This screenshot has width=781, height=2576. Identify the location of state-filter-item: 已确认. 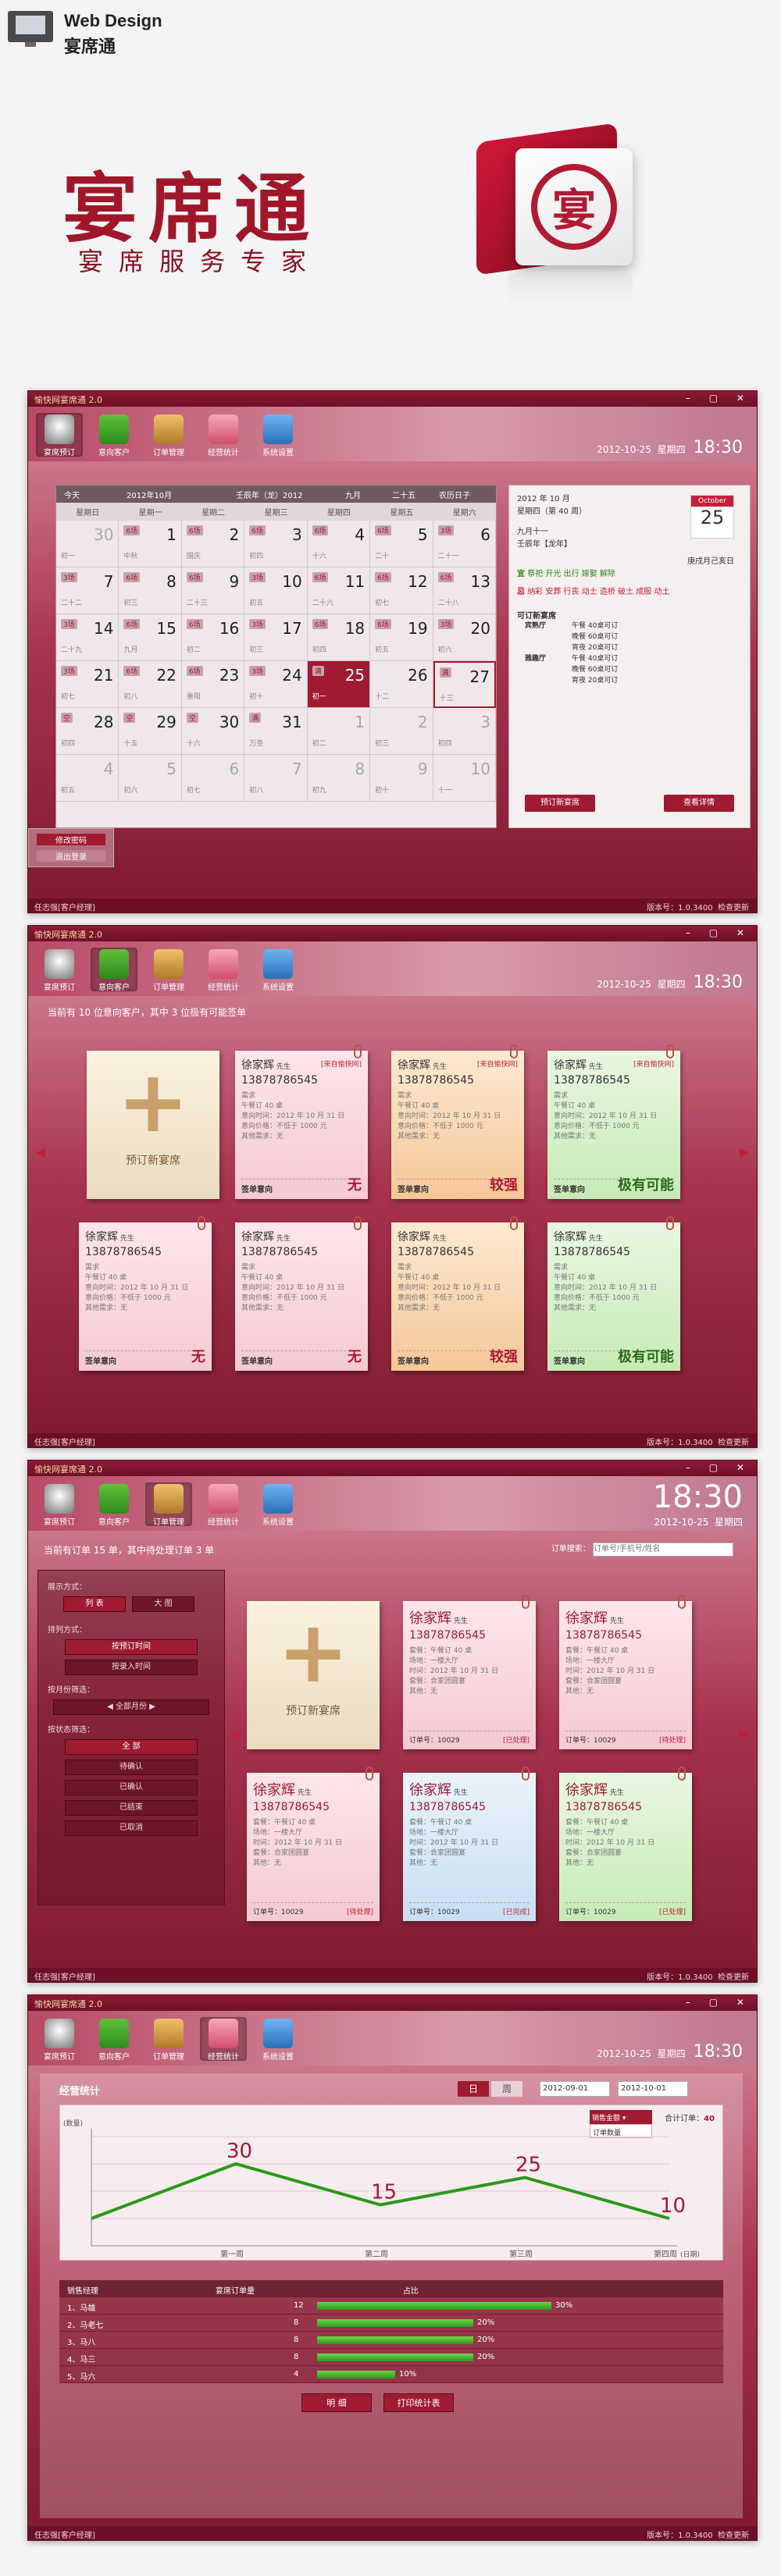
(131, 1787).